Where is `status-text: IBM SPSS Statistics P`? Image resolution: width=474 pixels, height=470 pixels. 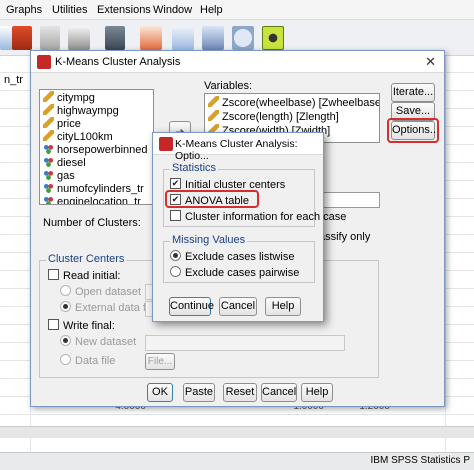 status-text: IBM SPSS Statistics P is located at coordinates (420, 460).